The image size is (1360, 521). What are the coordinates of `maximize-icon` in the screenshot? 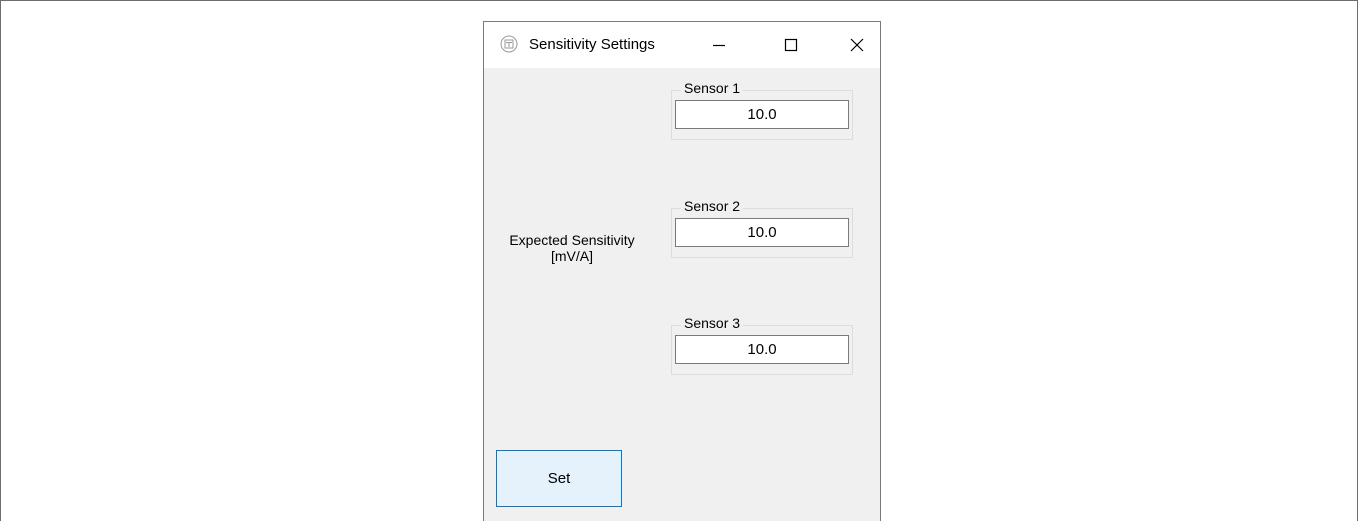 It's located at (791, 45).